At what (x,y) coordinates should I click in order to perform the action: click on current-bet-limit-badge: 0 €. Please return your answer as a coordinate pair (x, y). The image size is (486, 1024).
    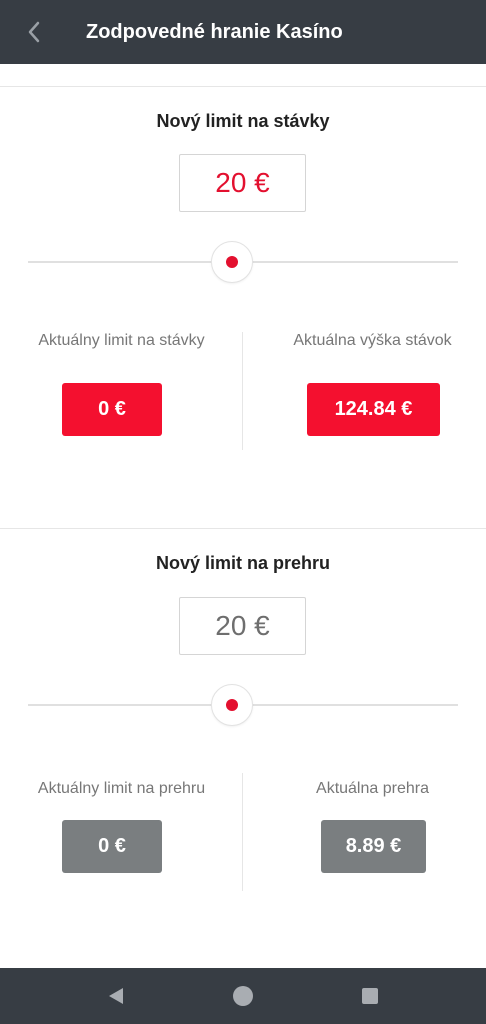
    Looking at the image, I should click on (112, 409).